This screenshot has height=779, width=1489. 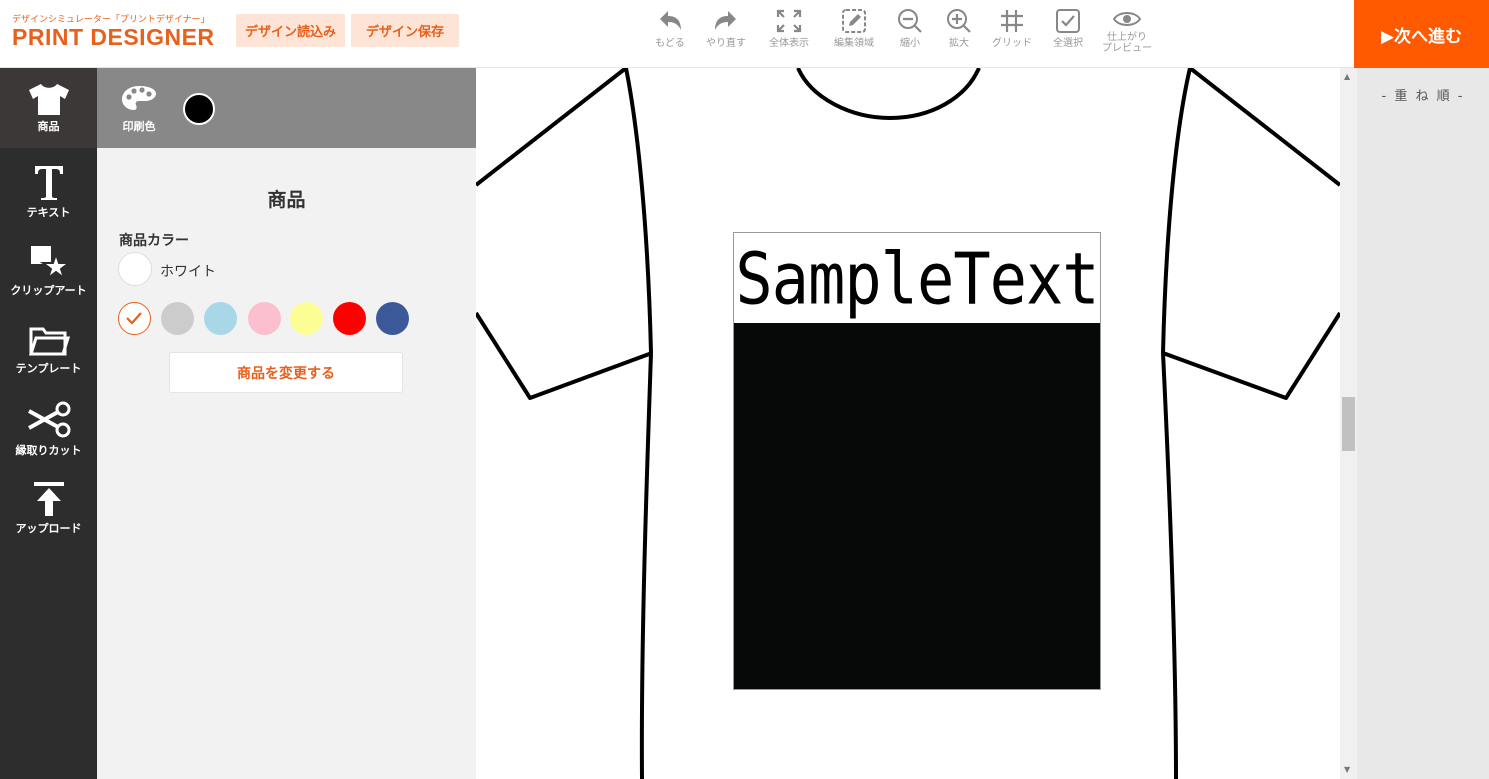 I want to click on canvas-scrollbar: ▲ ▼, so click(x=1348, y=423).